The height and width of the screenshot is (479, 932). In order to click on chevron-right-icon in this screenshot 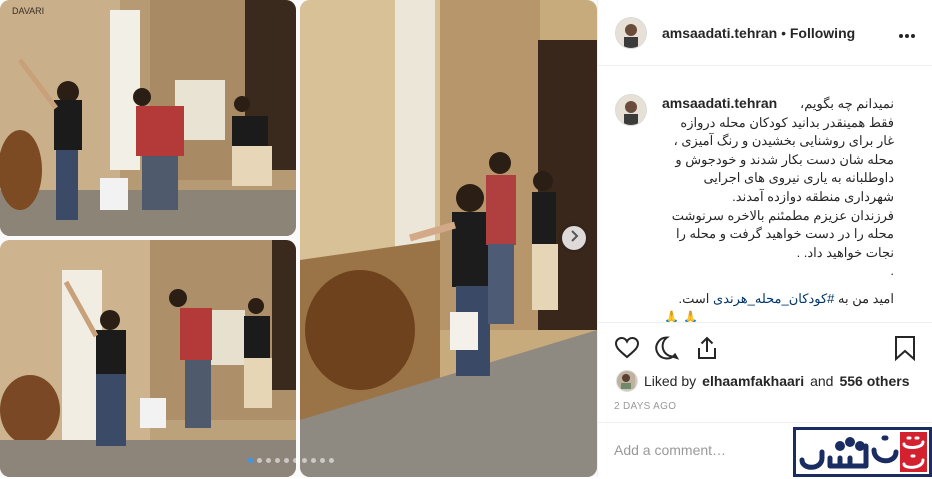, I will do `click(574, 238)`.